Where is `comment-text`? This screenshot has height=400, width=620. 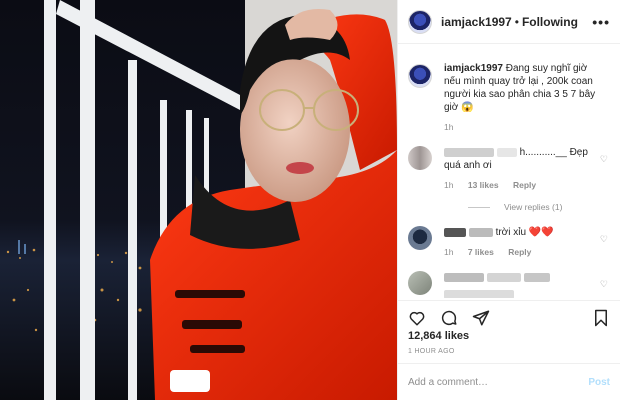 comment-text is located at coordinates (524, 277).